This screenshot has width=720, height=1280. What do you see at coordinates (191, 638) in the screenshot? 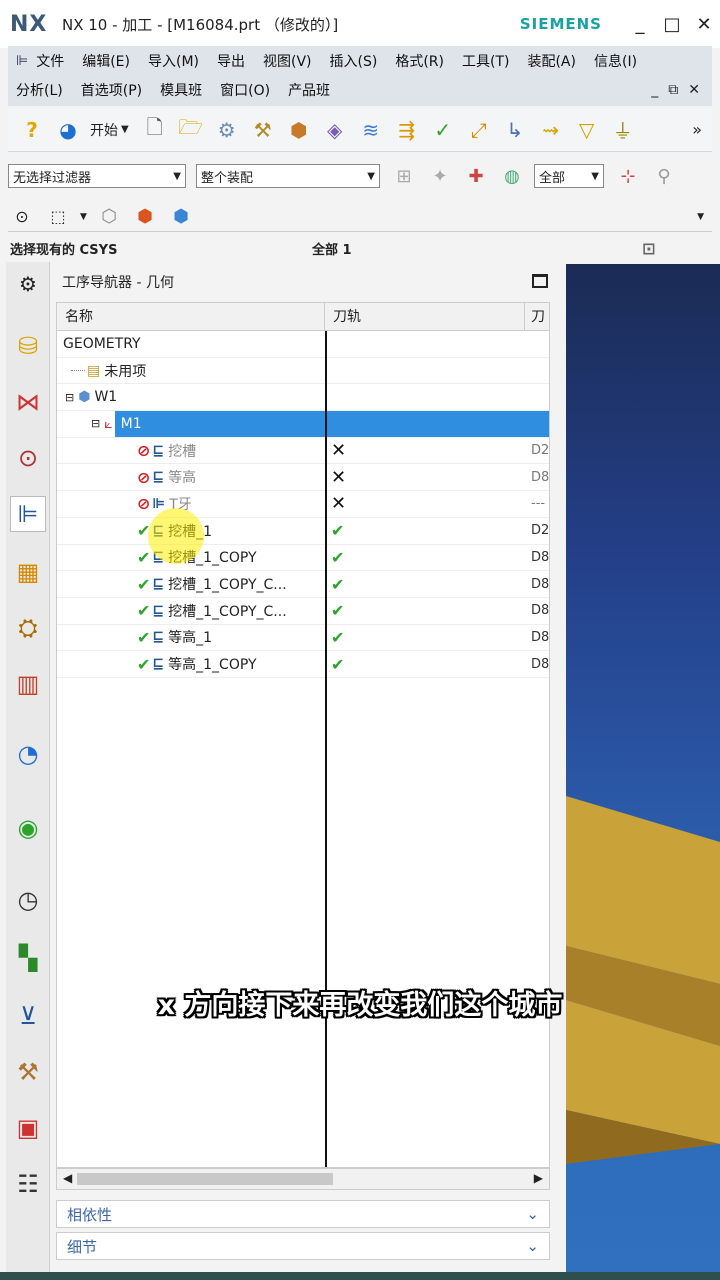
I see `cell-name: ✔ ⊑ 等高_1` at bounding box center [191, 638].